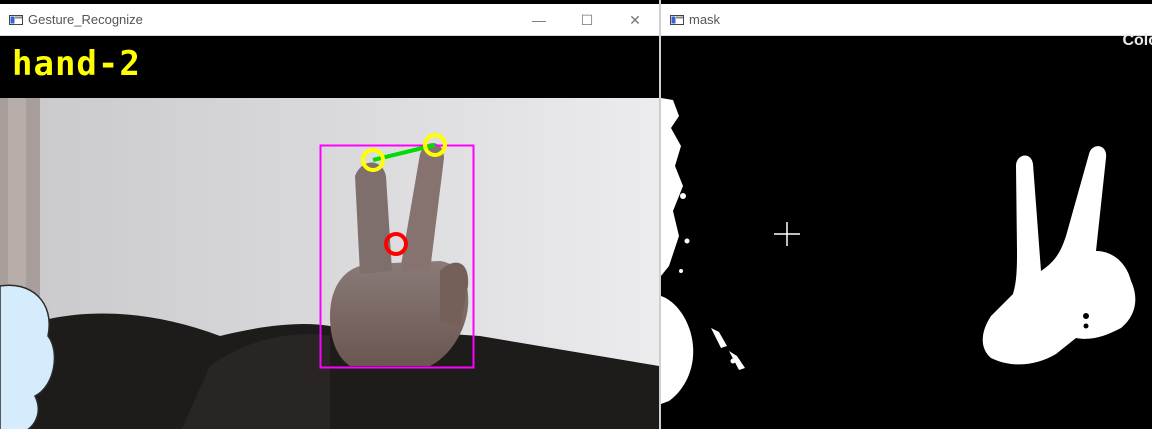 This screenshot has height=429, width=1152. Describe the element at coordinates (705, 19) in the screenshot. I see `window-title: mask` at that location.